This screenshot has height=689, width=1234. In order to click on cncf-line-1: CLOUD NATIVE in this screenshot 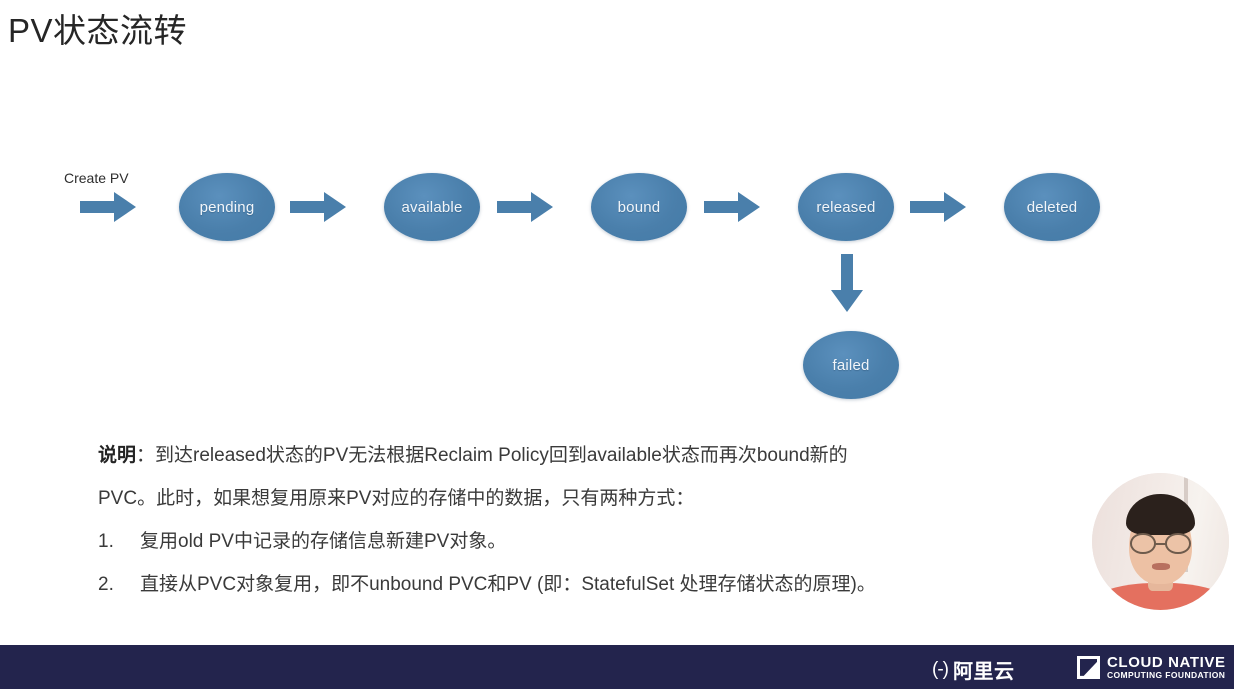, I will do `click(1166, 662)`.